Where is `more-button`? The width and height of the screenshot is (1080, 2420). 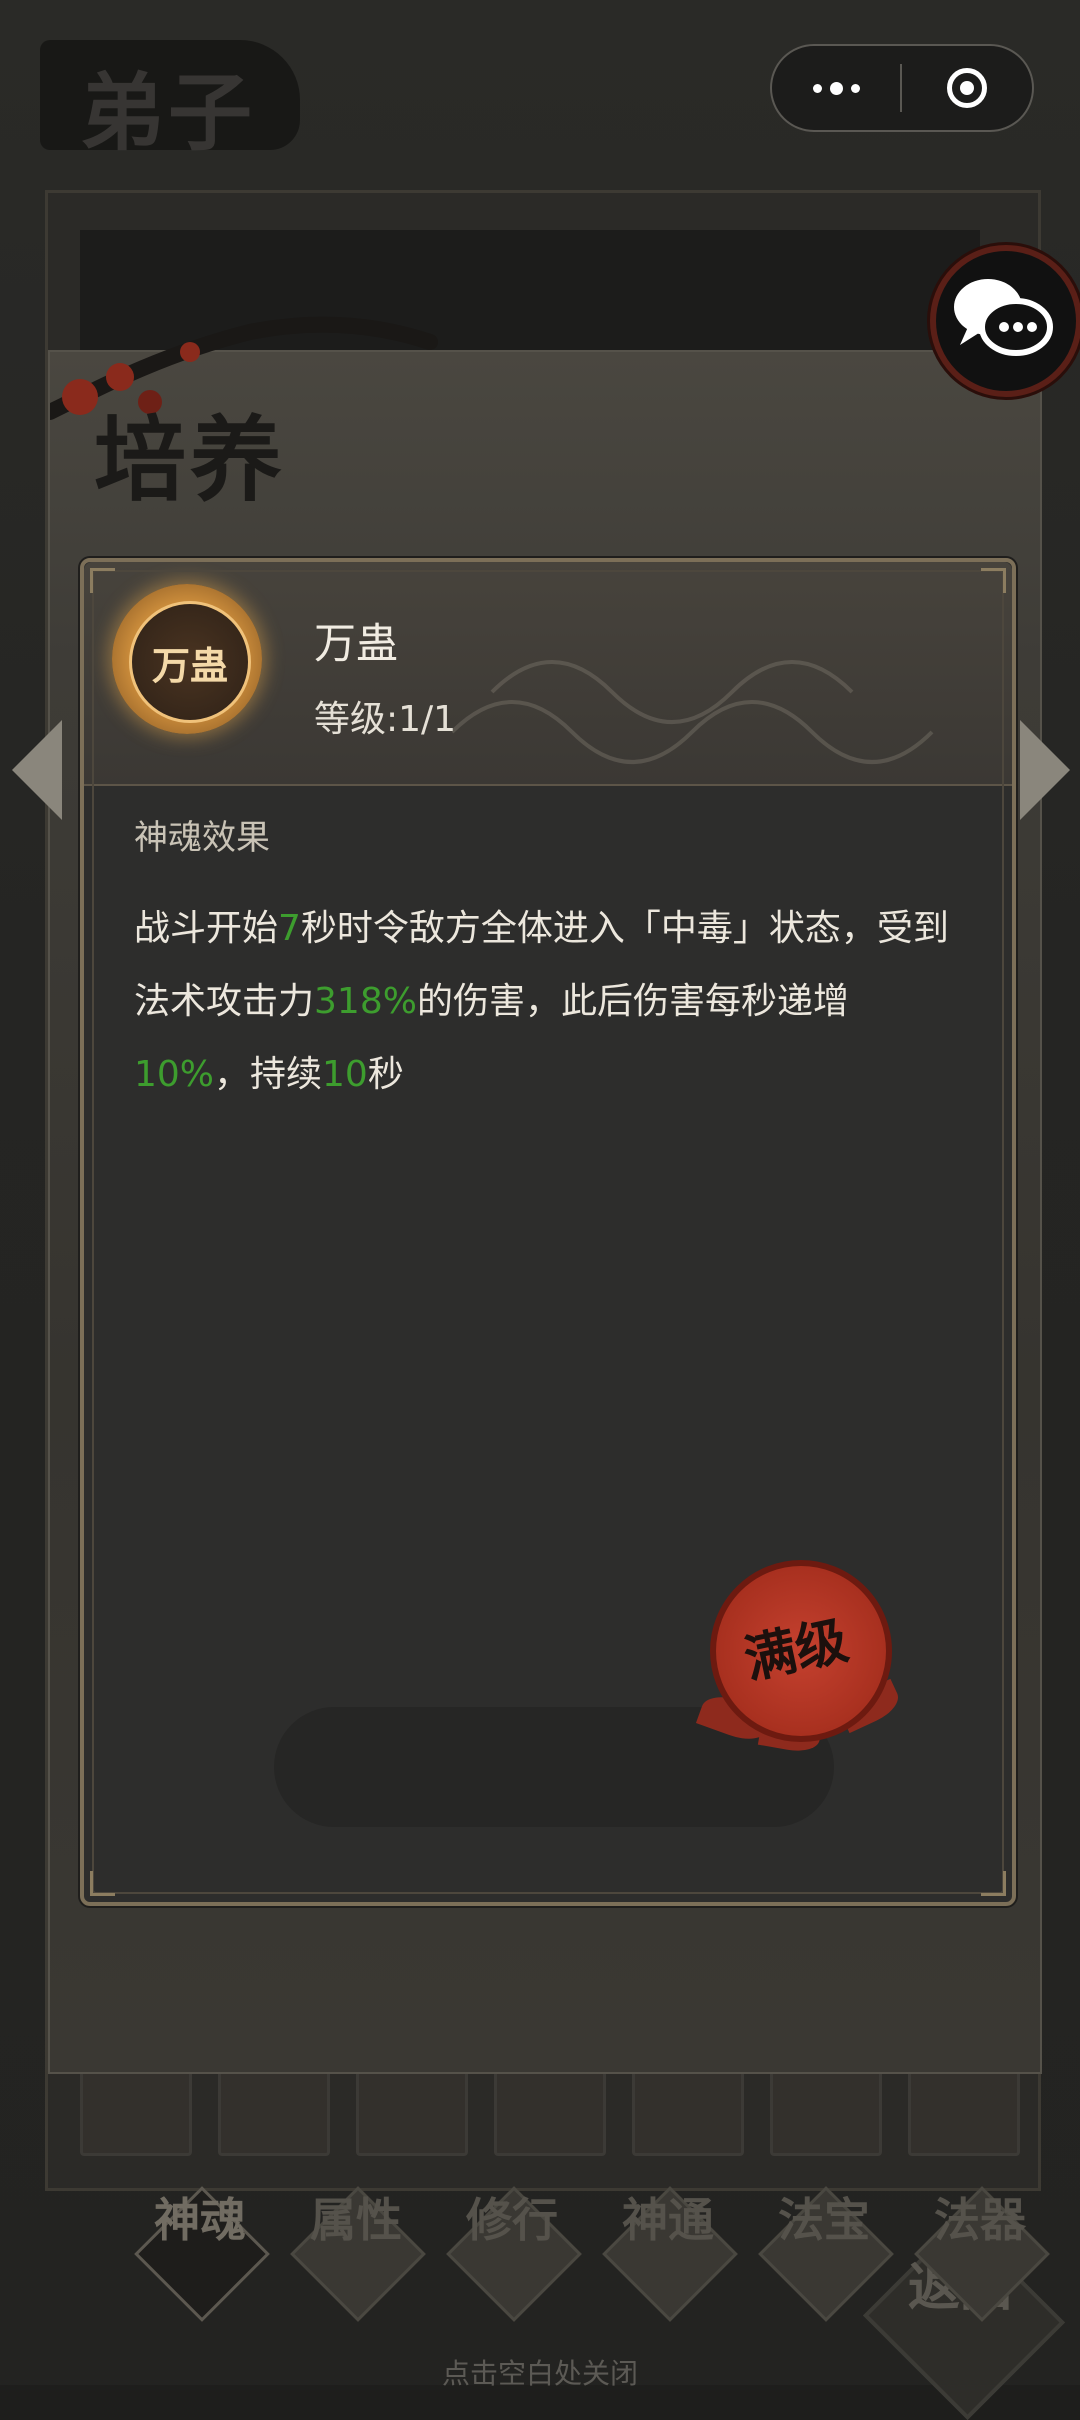 more-button is located at coordinates (836, 88).